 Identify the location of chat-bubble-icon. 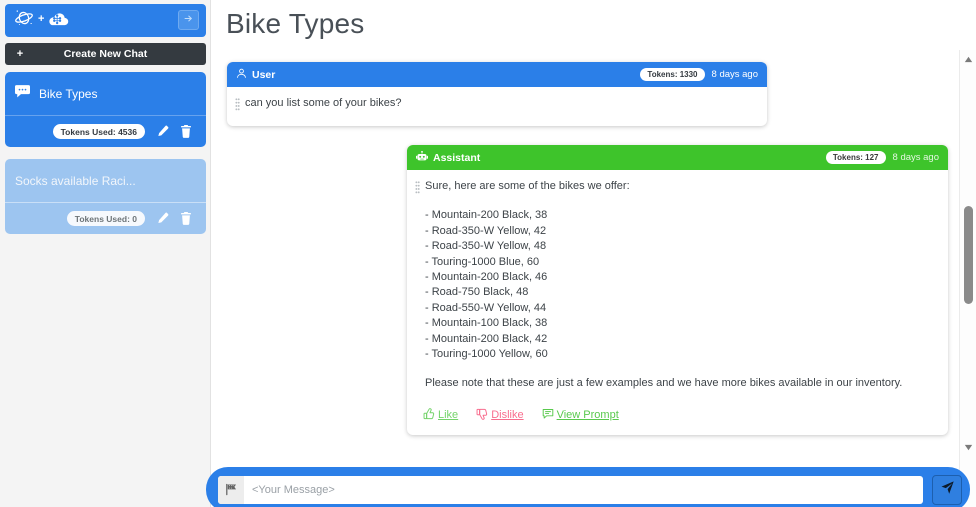
(22, 93).